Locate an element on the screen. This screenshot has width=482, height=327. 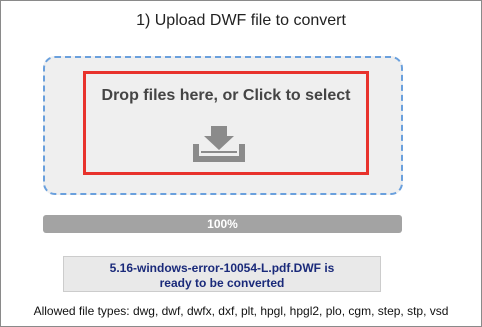
file-status-line-1: 5.16-windows-error-10054-L.pdf.DWF is is located at coordinates (222, 268).